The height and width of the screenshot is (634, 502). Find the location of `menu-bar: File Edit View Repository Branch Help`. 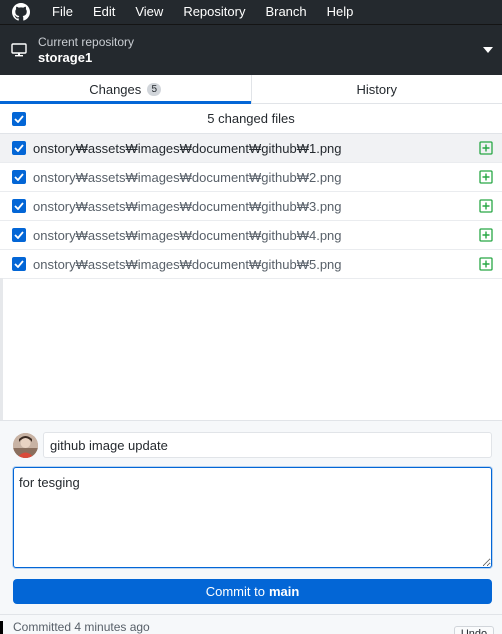

menu-bar: File Edit View Repository Branch Help is located at coordinates (251, 12).